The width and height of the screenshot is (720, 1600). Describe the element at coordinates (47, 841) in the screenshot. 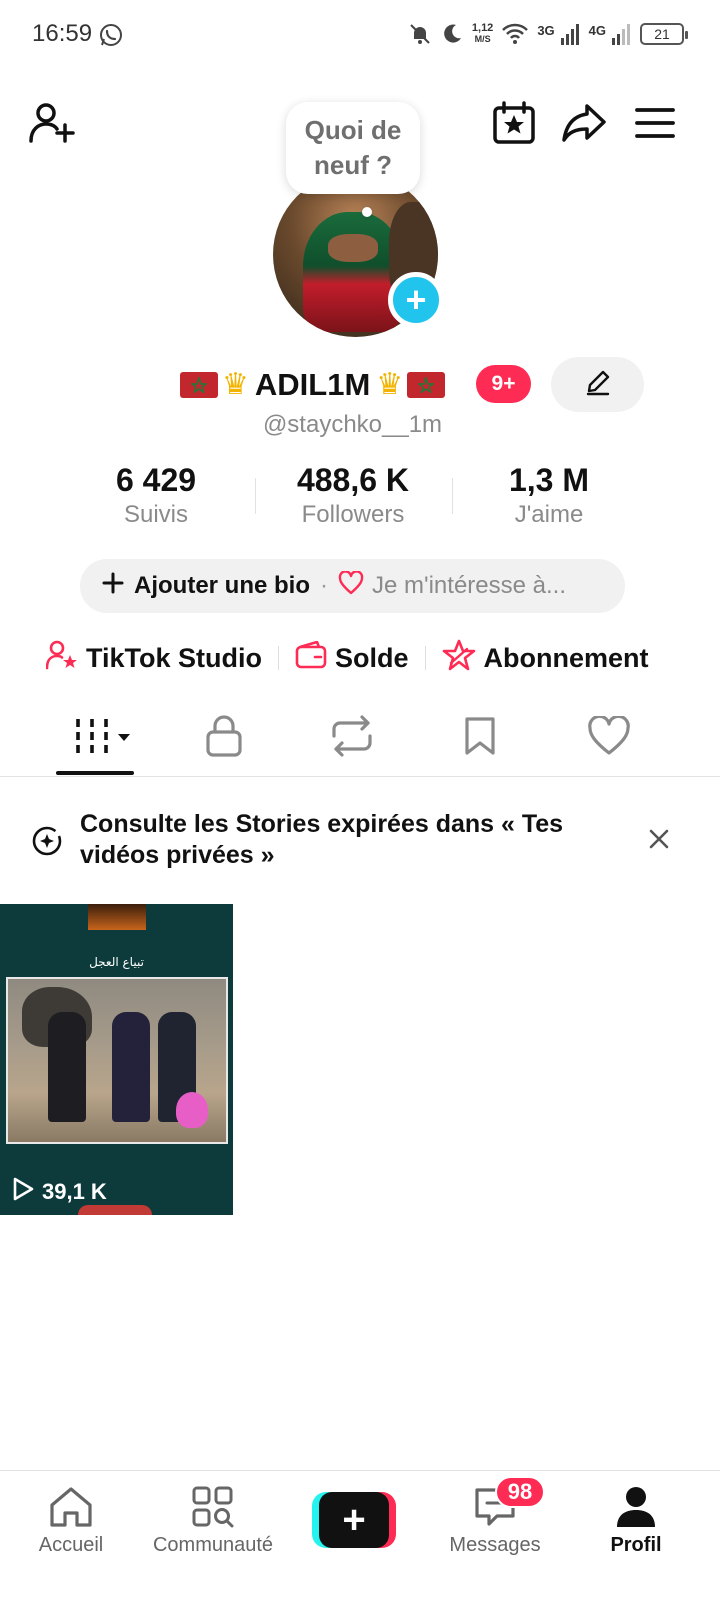

I see `story-icon` at that location.